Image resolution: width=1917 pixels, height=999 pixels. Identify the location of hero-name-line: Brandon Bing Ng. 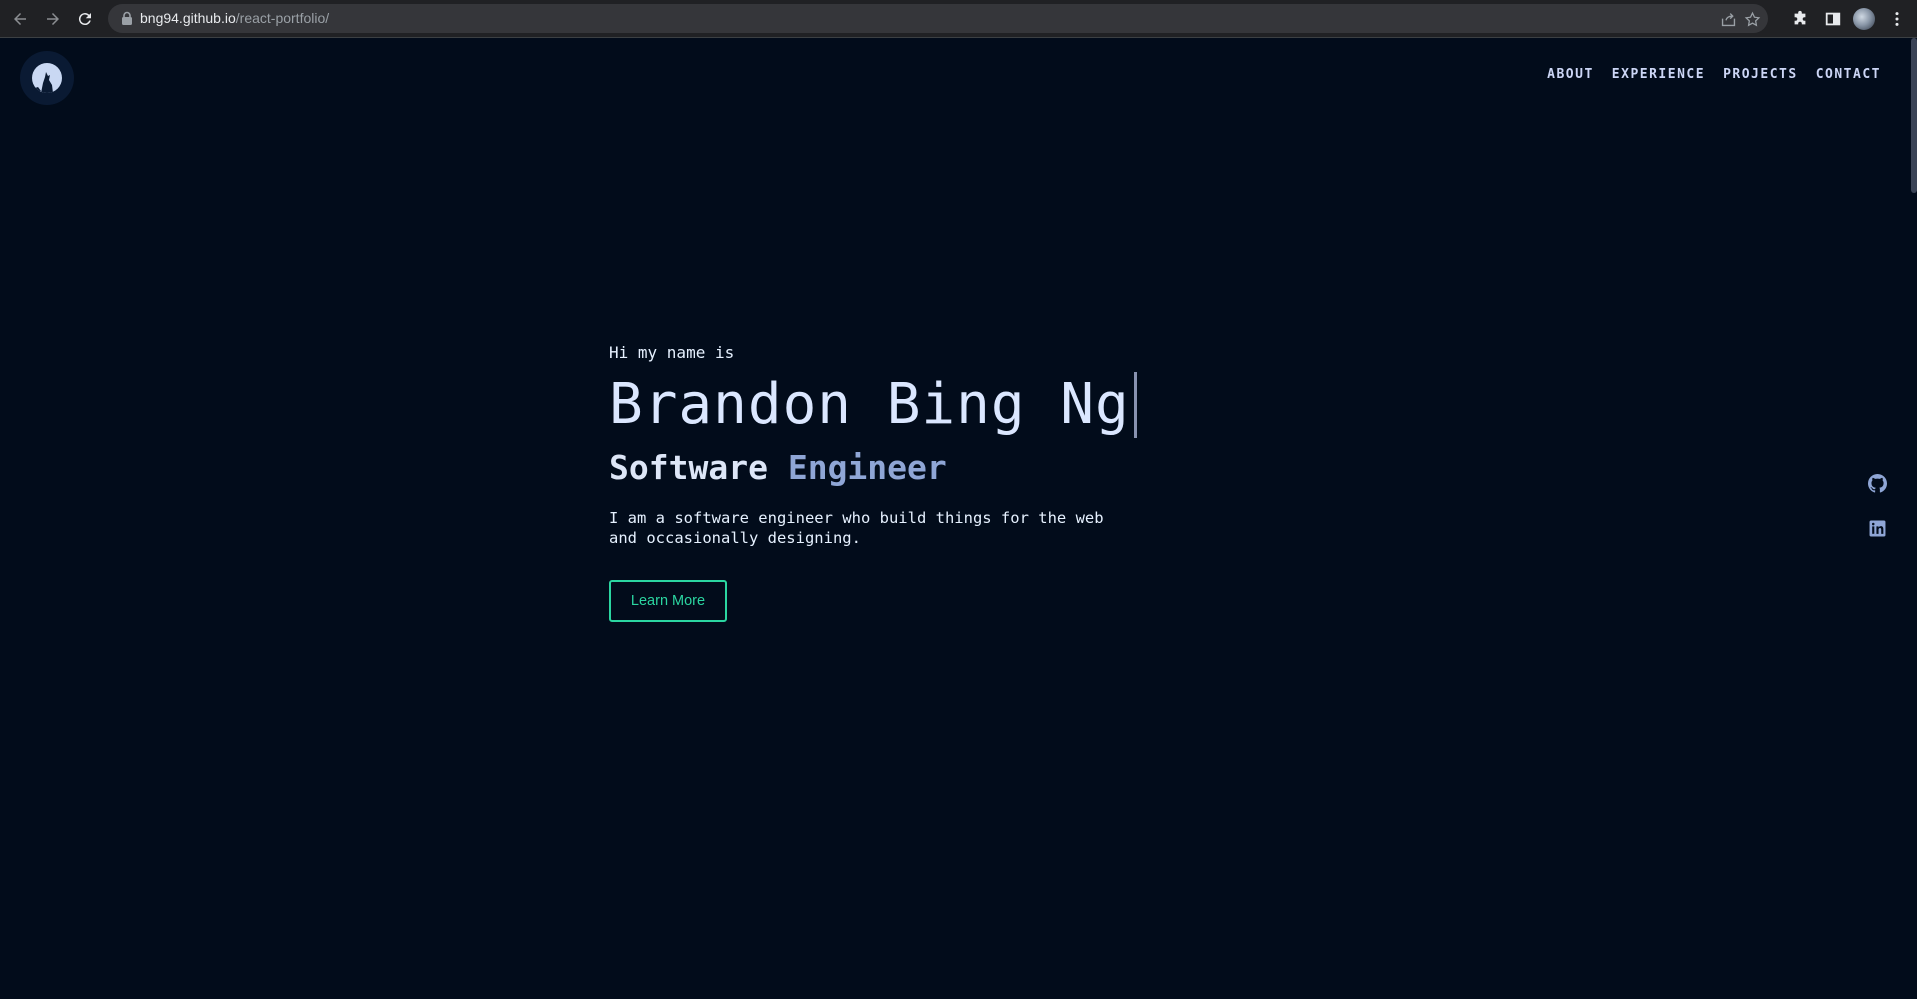
(889, 405).